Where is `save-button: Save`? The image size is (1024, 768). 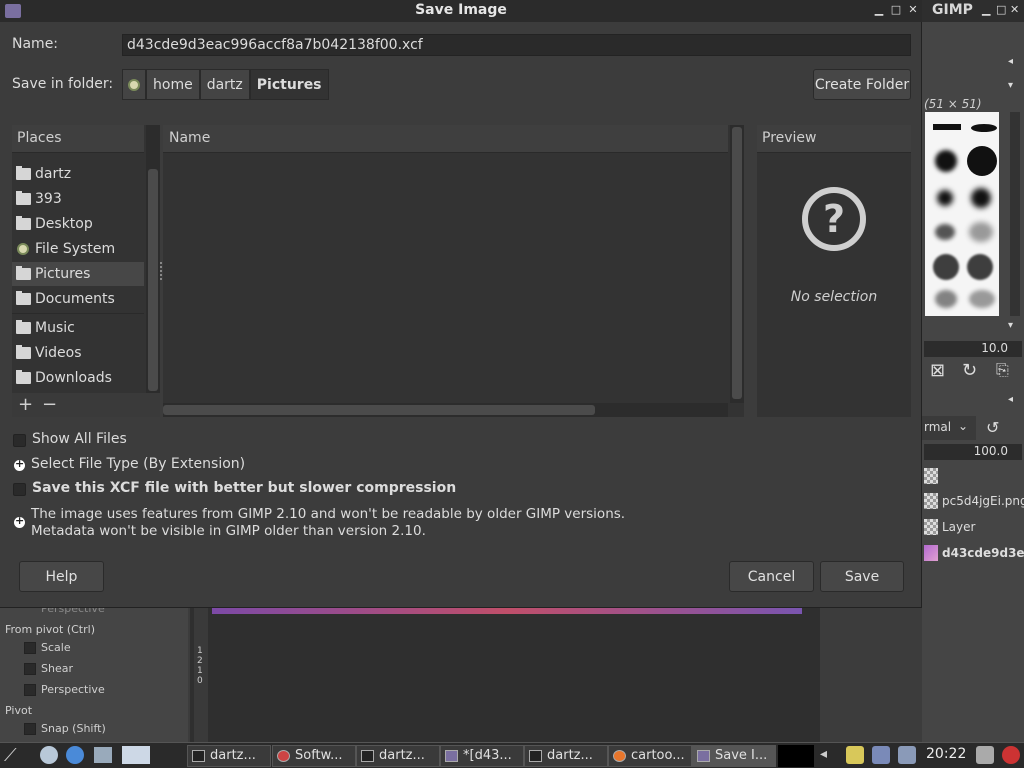 save-button: Save is located at coordinates (862, 576).